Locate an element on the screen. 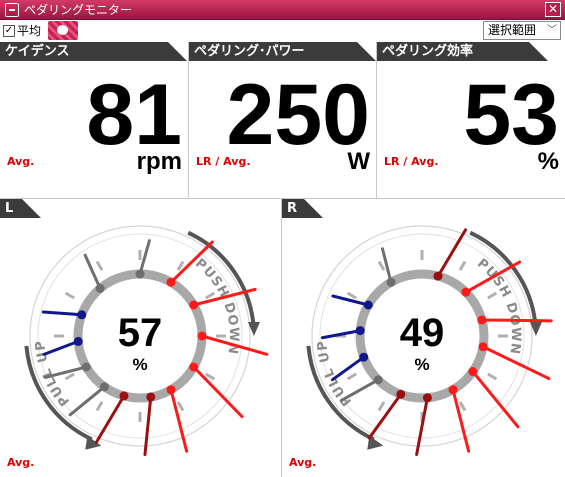 Image resolution: width=565 pixels, height=477 pixels. efficiency-avg-label: LR / Avg. is located at coordinates (411, 161).